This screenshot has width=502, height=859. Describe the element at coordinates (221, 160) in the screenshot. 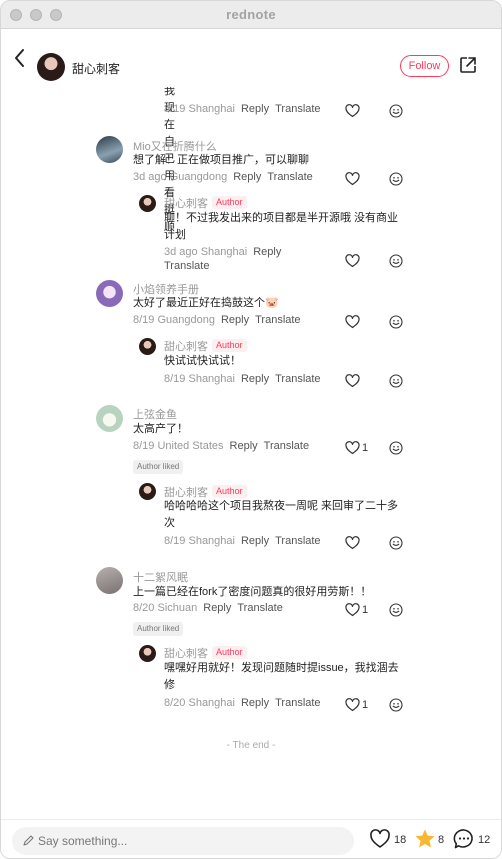

I see `comment-text: 想了解！正在做项目推广，可以聊聊` at that location.